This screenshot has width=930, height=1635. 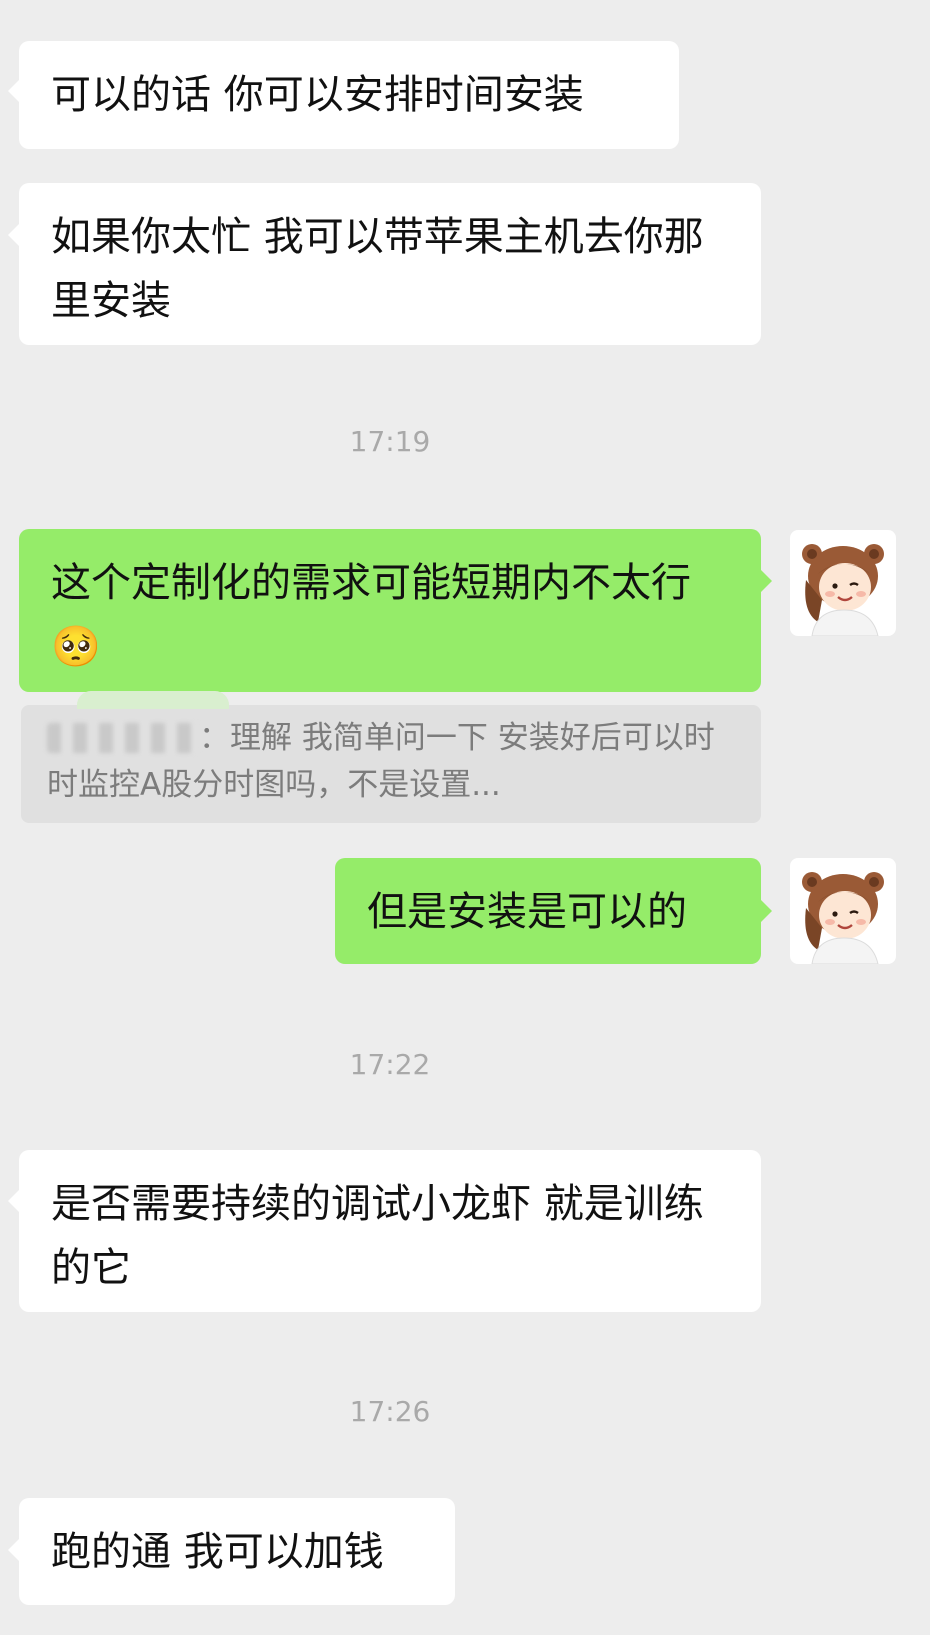 What do you see at coordinates (217, 1552) in the screenshot?
I see `message-text: 跑的通 我可以加钱` at bounding box center [217, 1552].